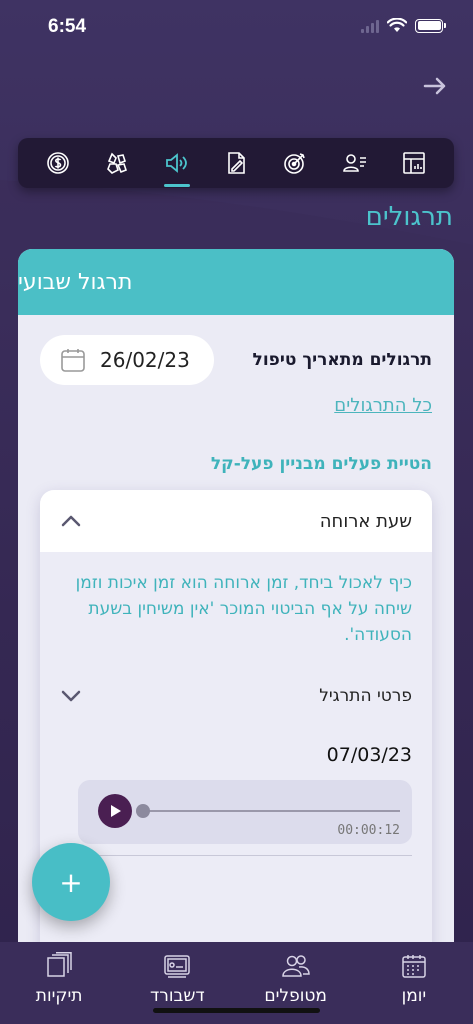  I want to click on divider, so click(245, 855).